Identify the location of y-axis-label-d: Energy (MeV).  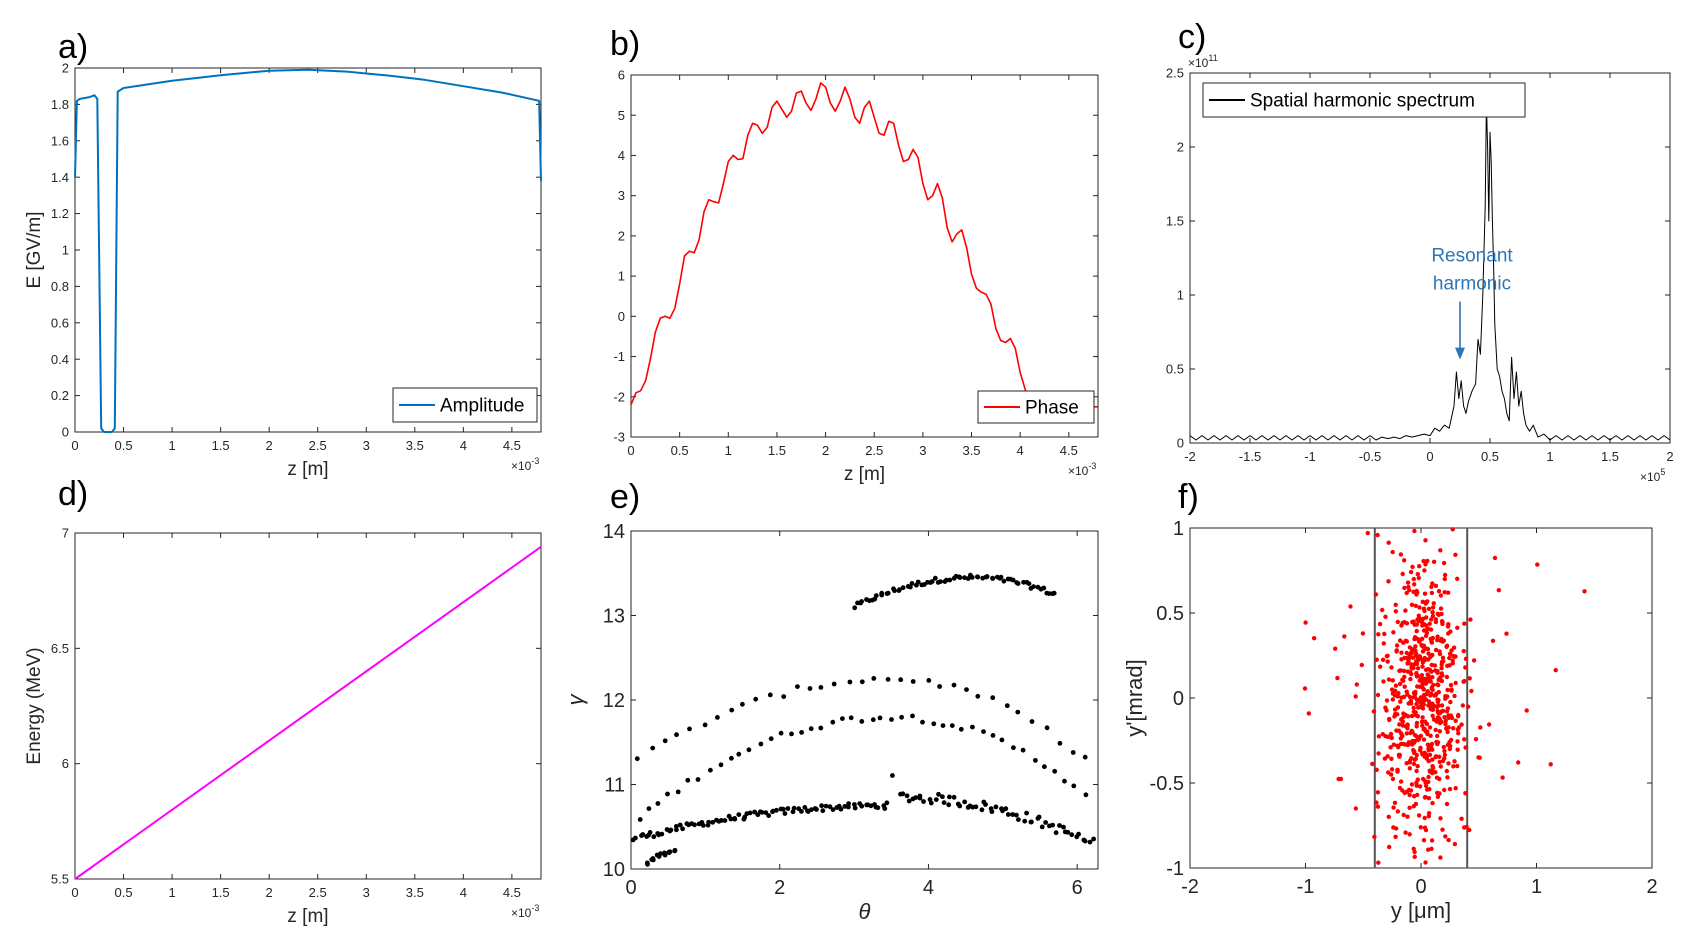
(34, 705).